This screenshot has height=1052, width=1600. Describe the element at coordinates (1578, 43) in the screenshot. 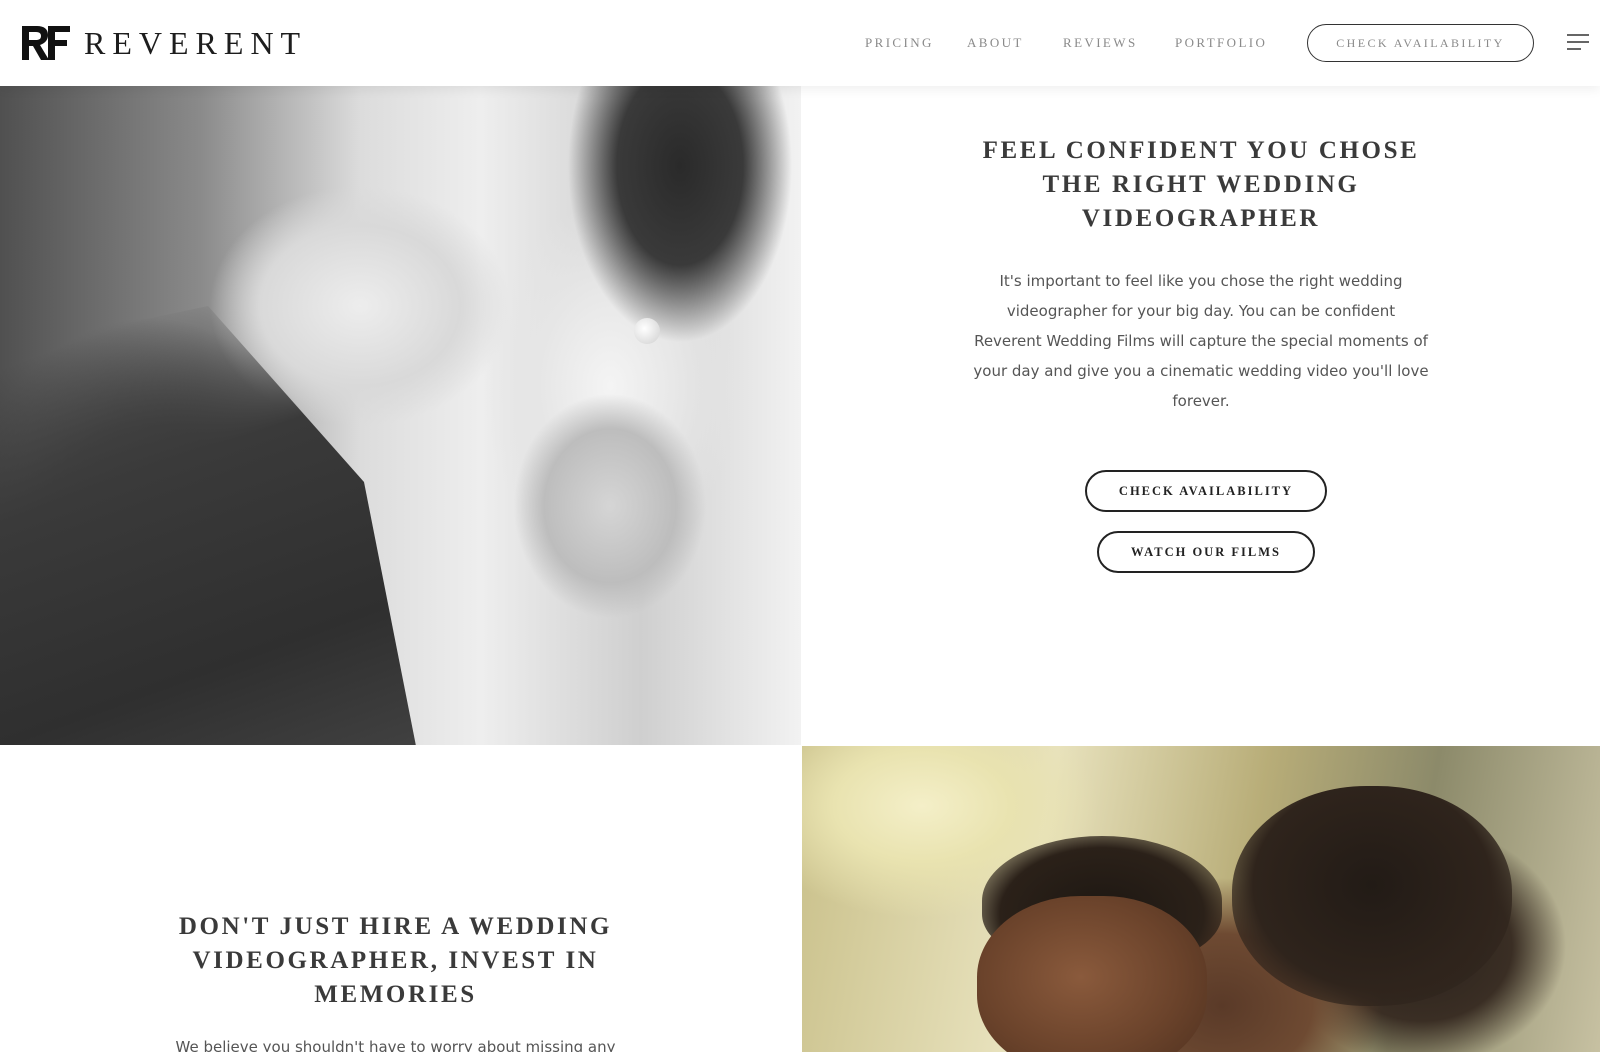

I see `hamburger-menu-icon` at that location.